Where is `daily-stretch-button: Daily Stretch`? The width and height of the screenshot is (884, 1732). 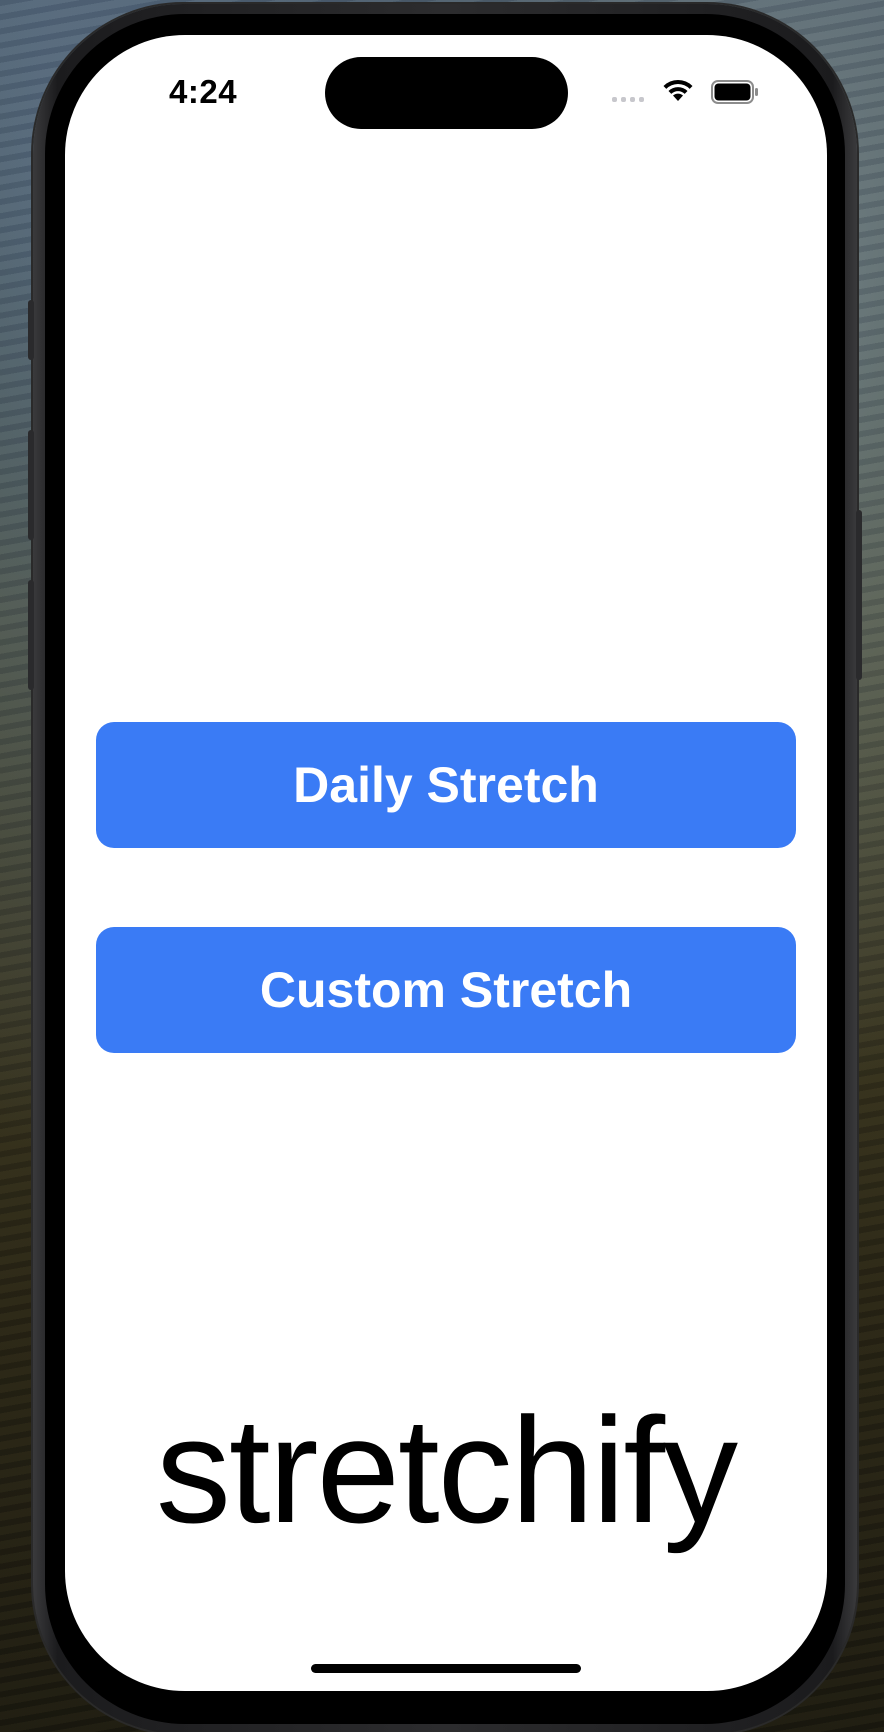
daily-stretch-button: Daily Stretch is located at coordinates (446, 785).